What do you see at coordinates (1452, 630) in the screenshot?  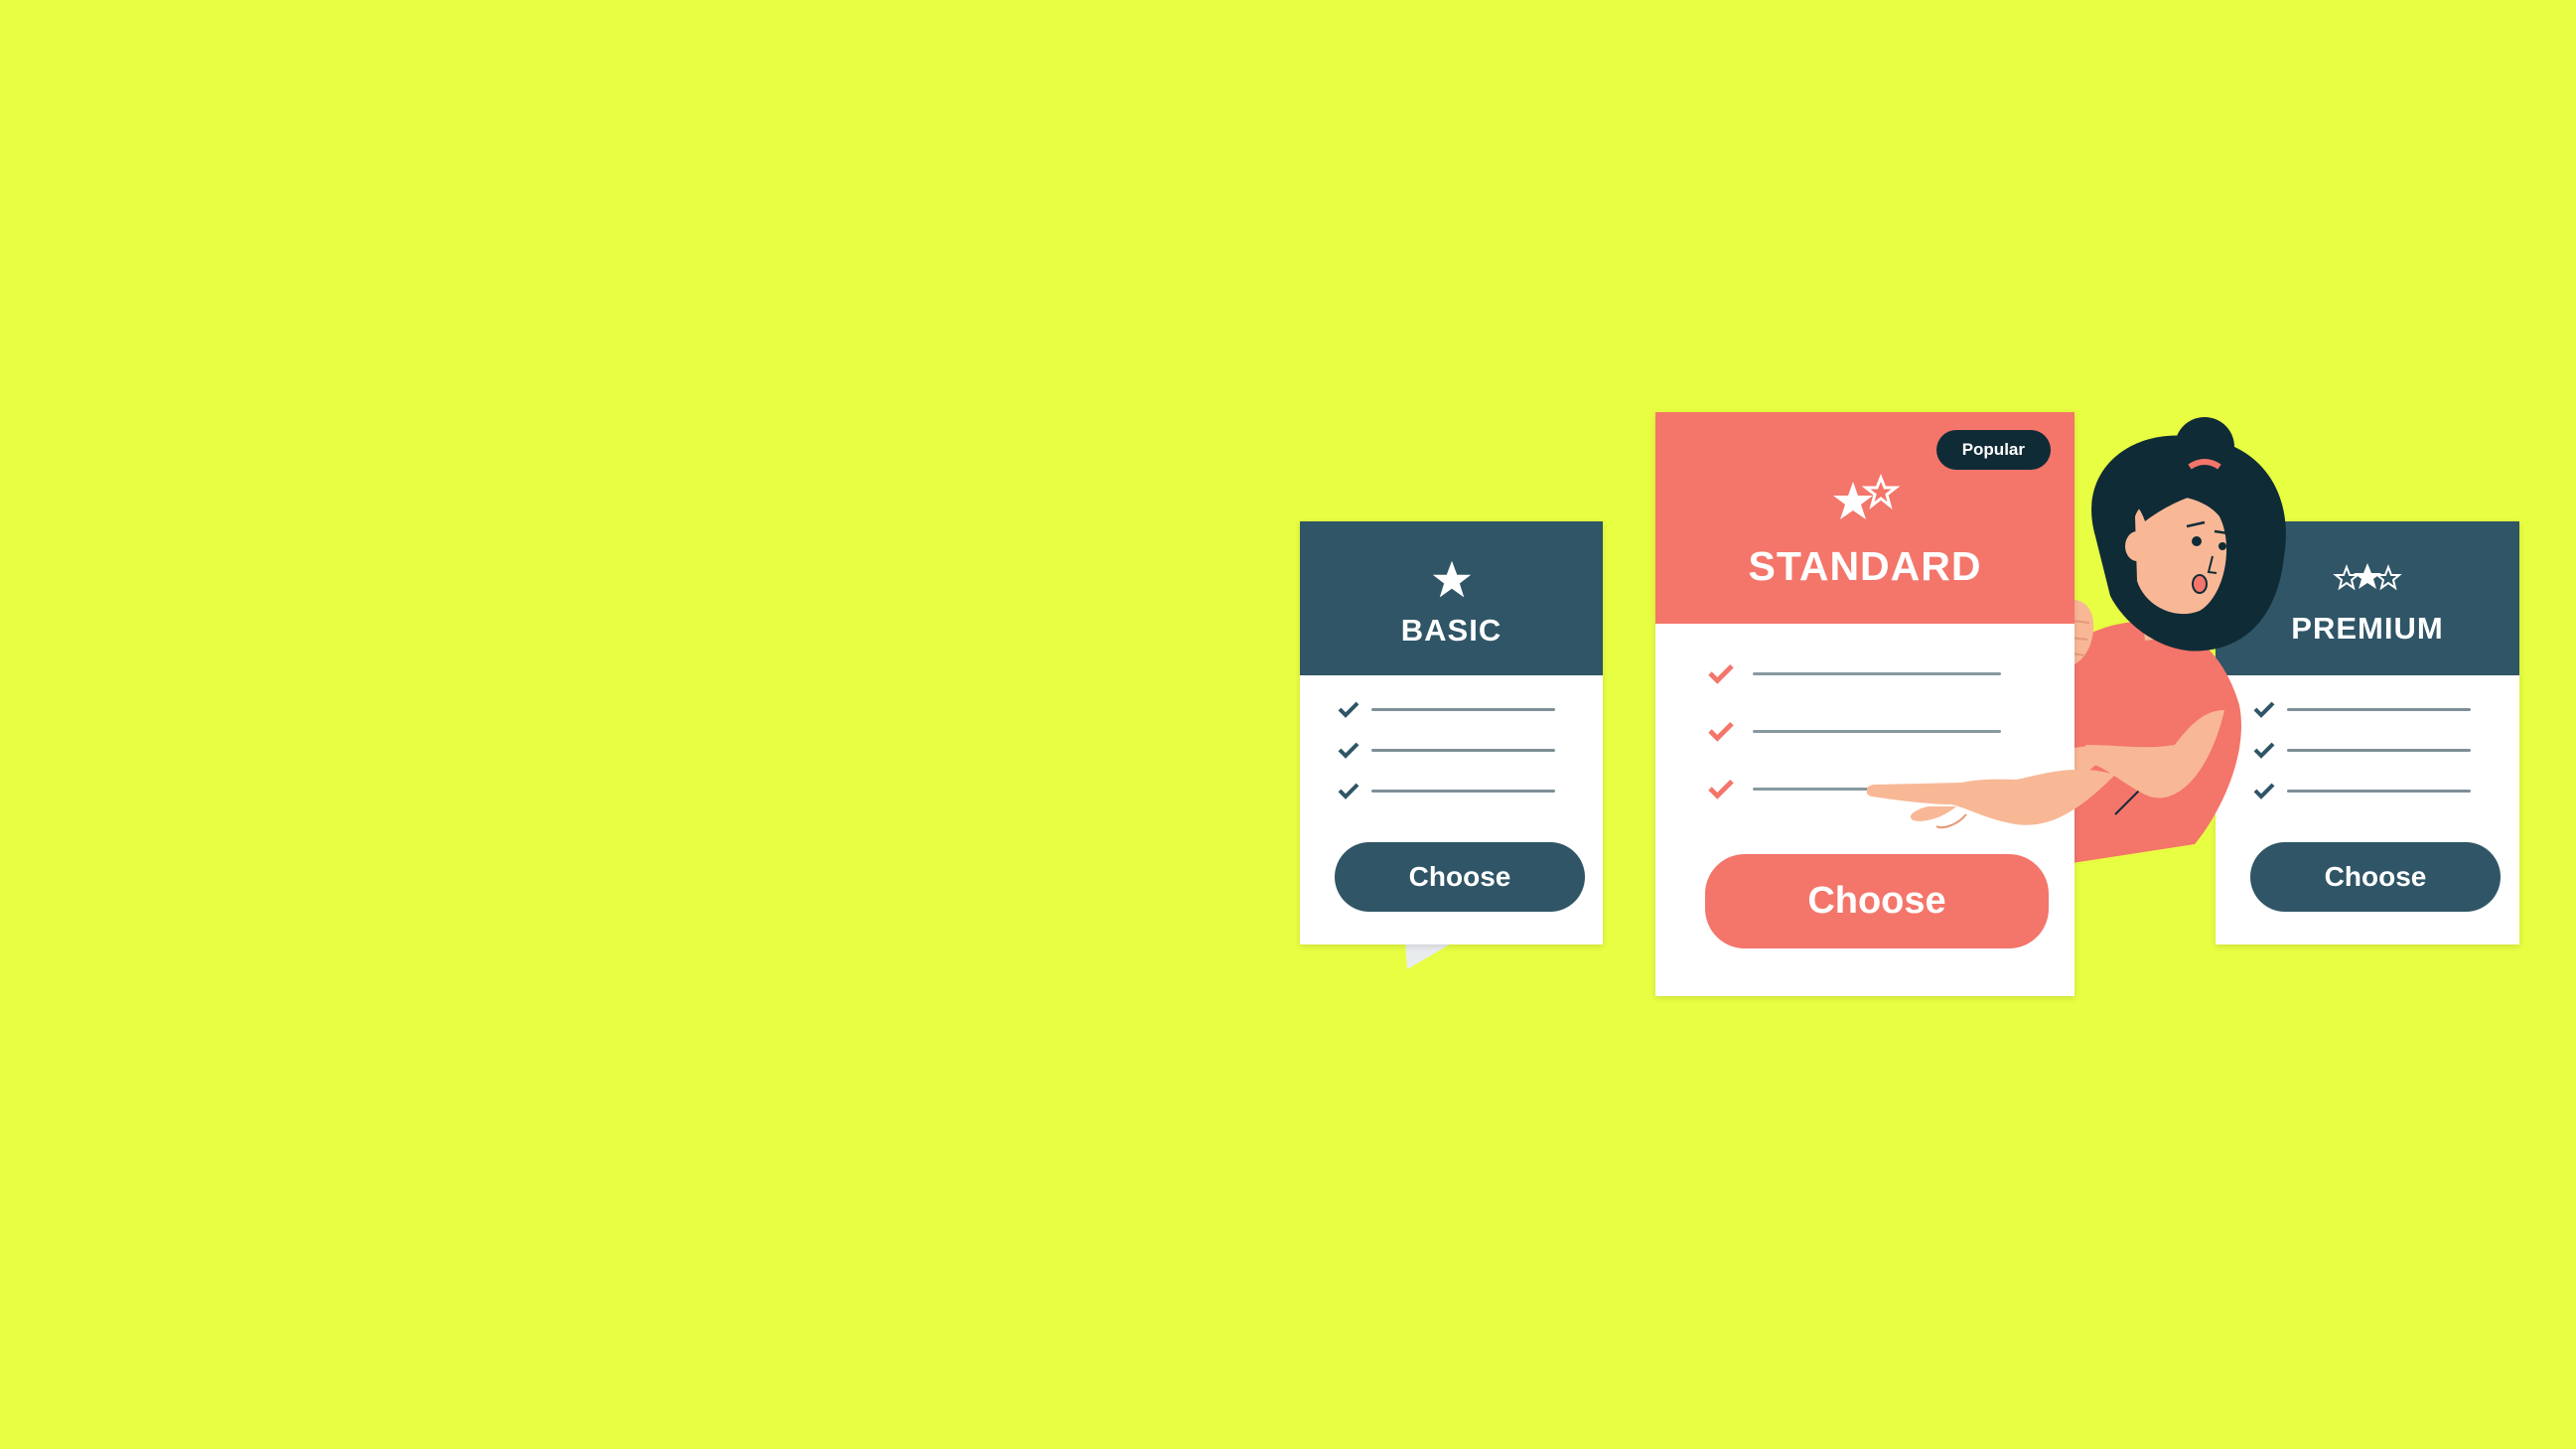 I see `plan-title-basic: BASIC` at bounding box center [1452, 630].